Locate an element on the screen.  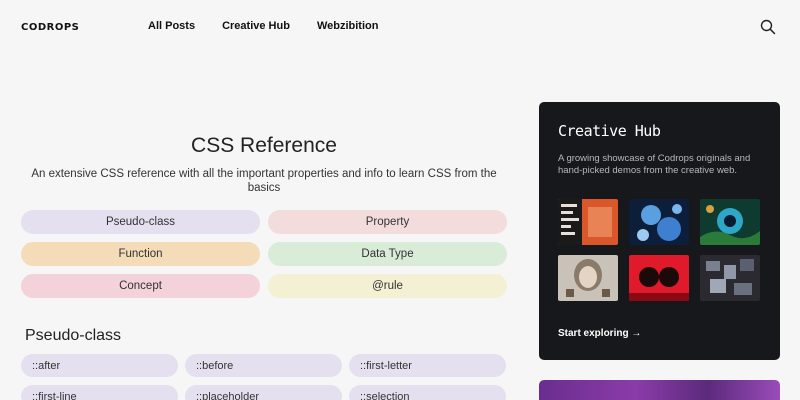
list-item: ::selection is located at coordinates (427, 392).